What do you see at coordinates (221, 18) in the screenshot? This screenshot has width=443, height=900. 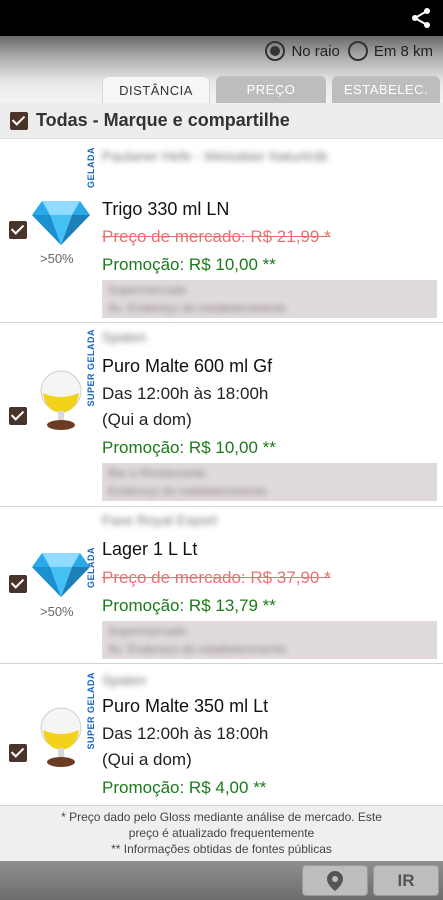 I see `top-bar` at bounding box center [221, 18].